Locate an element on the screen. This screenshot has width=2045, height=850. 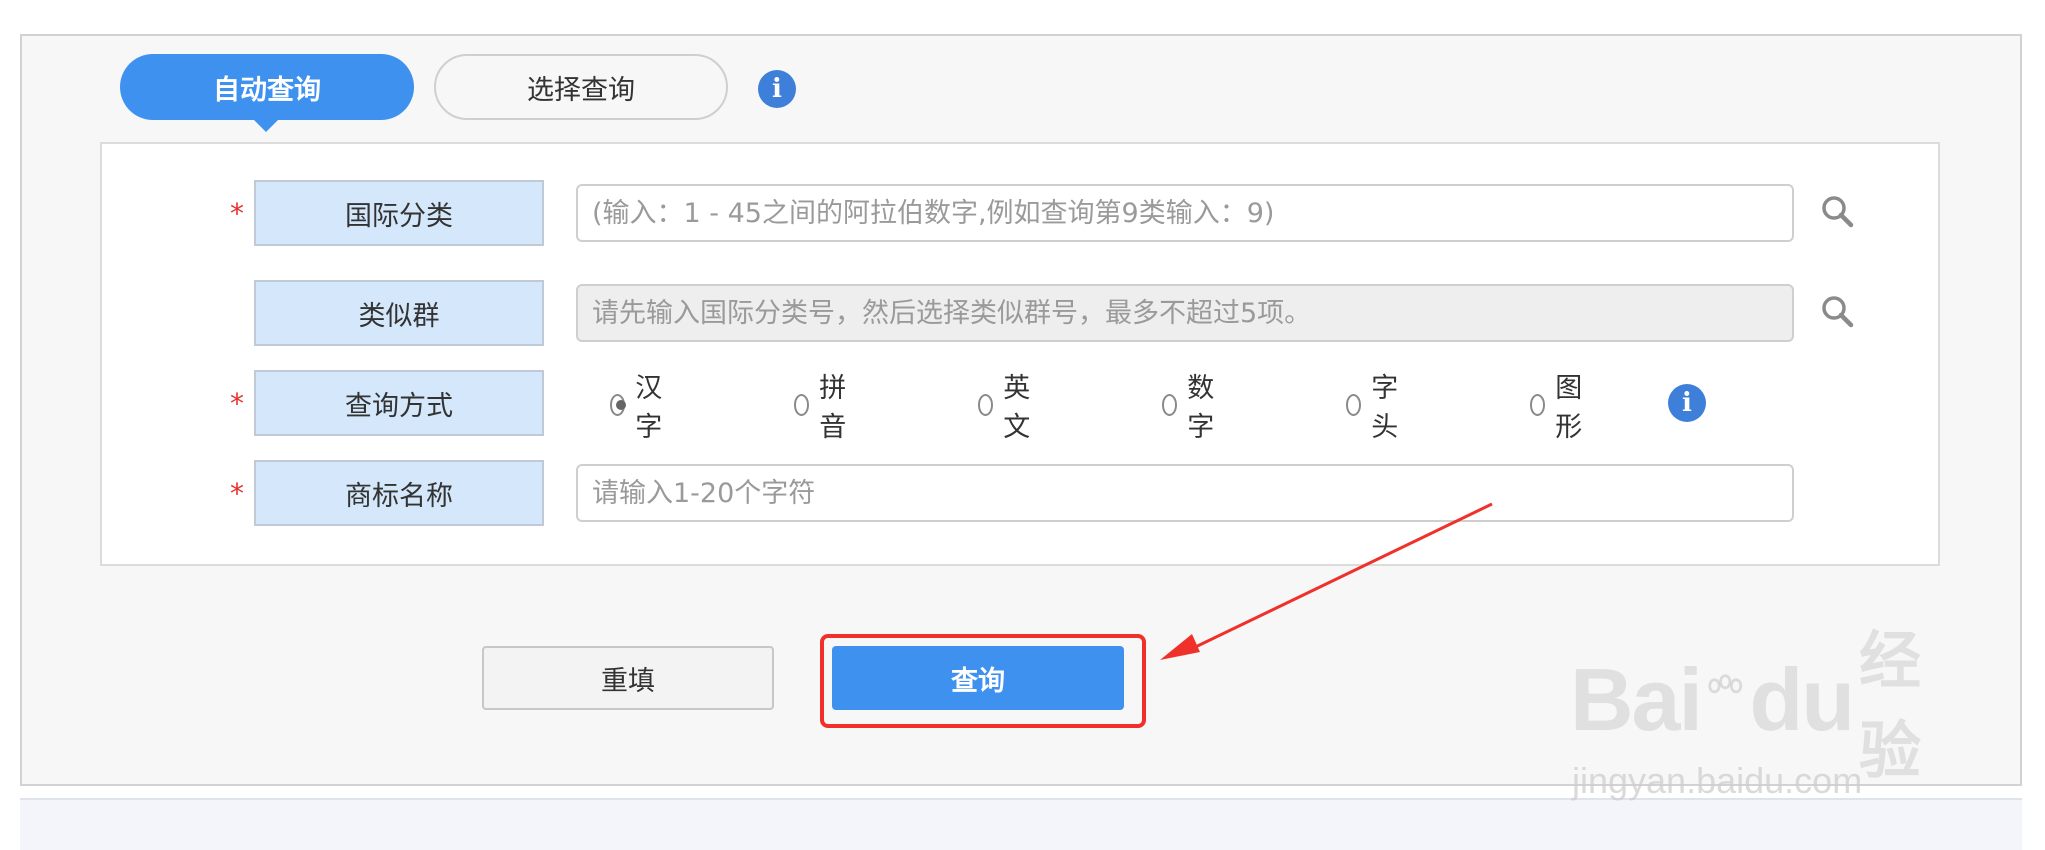
active-tab-caret is located at coordinates (266, 125).